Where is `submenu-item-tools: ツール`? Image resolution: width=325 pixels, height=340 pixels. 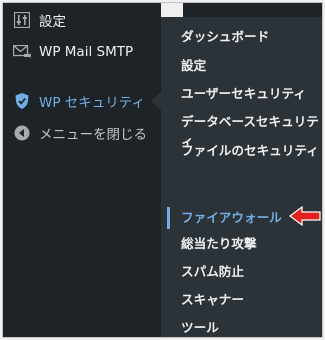 submenu-item-tools: ツール is located at coordinates (241, 327).